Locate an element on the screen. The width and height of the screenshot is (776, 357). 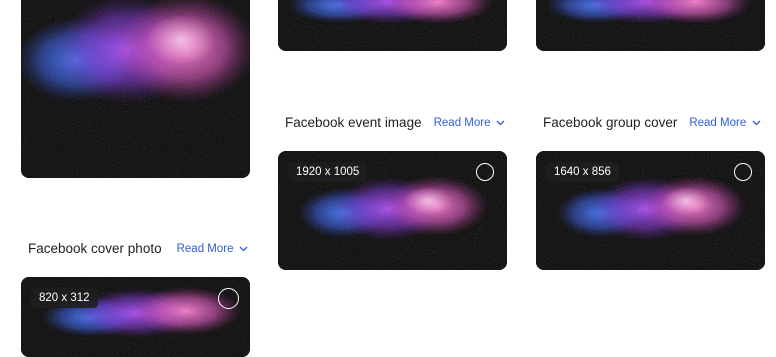
section-title: Facebook event image is located at coordinates (353, 122).